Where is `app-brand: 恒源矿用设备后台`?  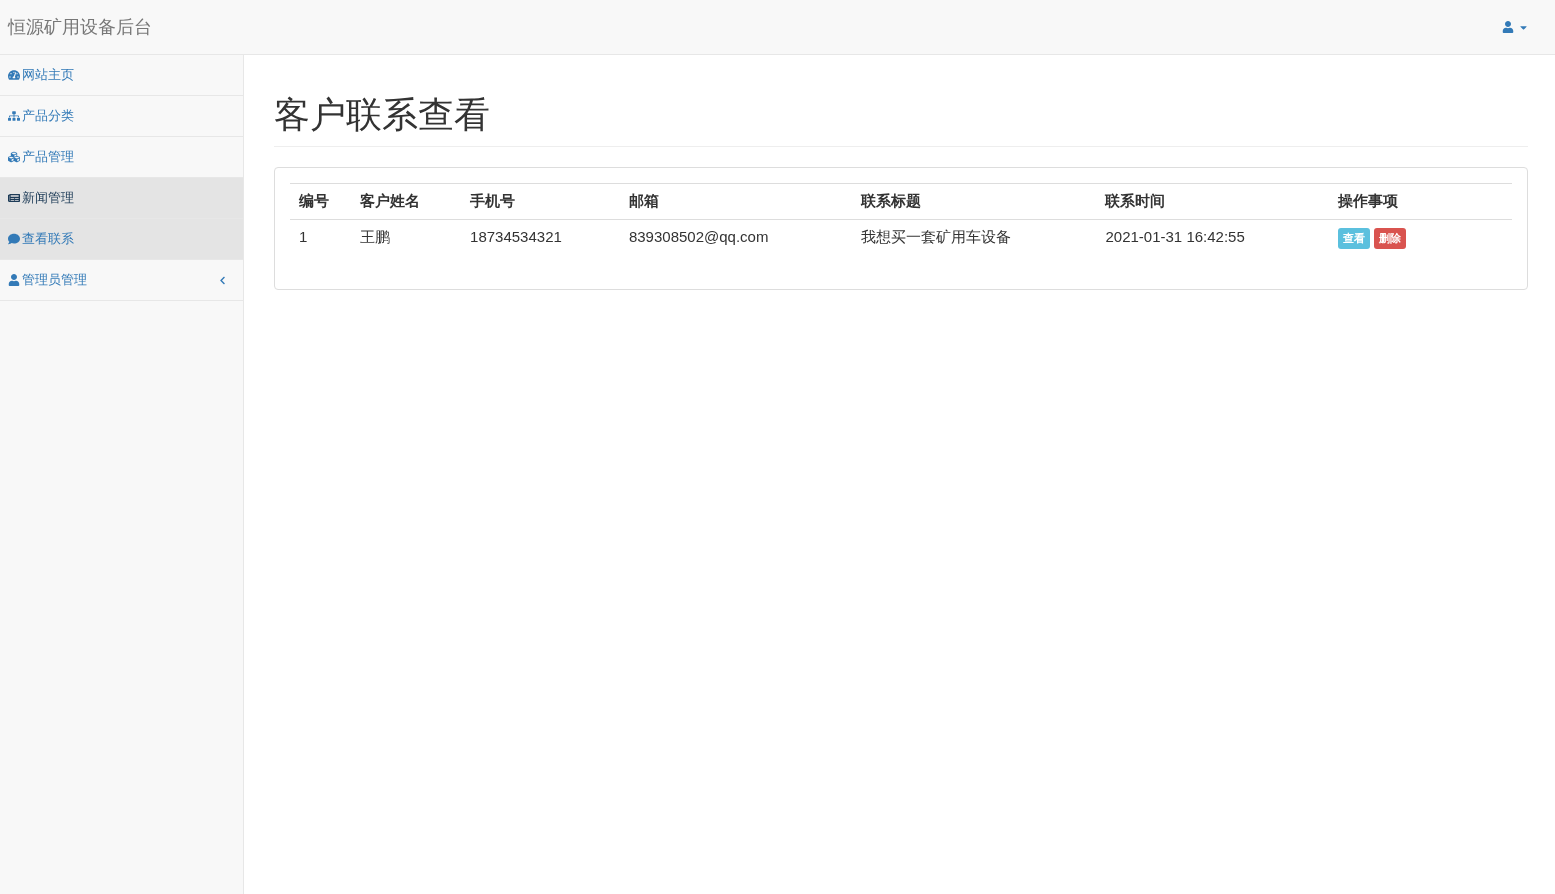 app-brand: 恒源矿用设备后台 is located at coordinates (80, 27).